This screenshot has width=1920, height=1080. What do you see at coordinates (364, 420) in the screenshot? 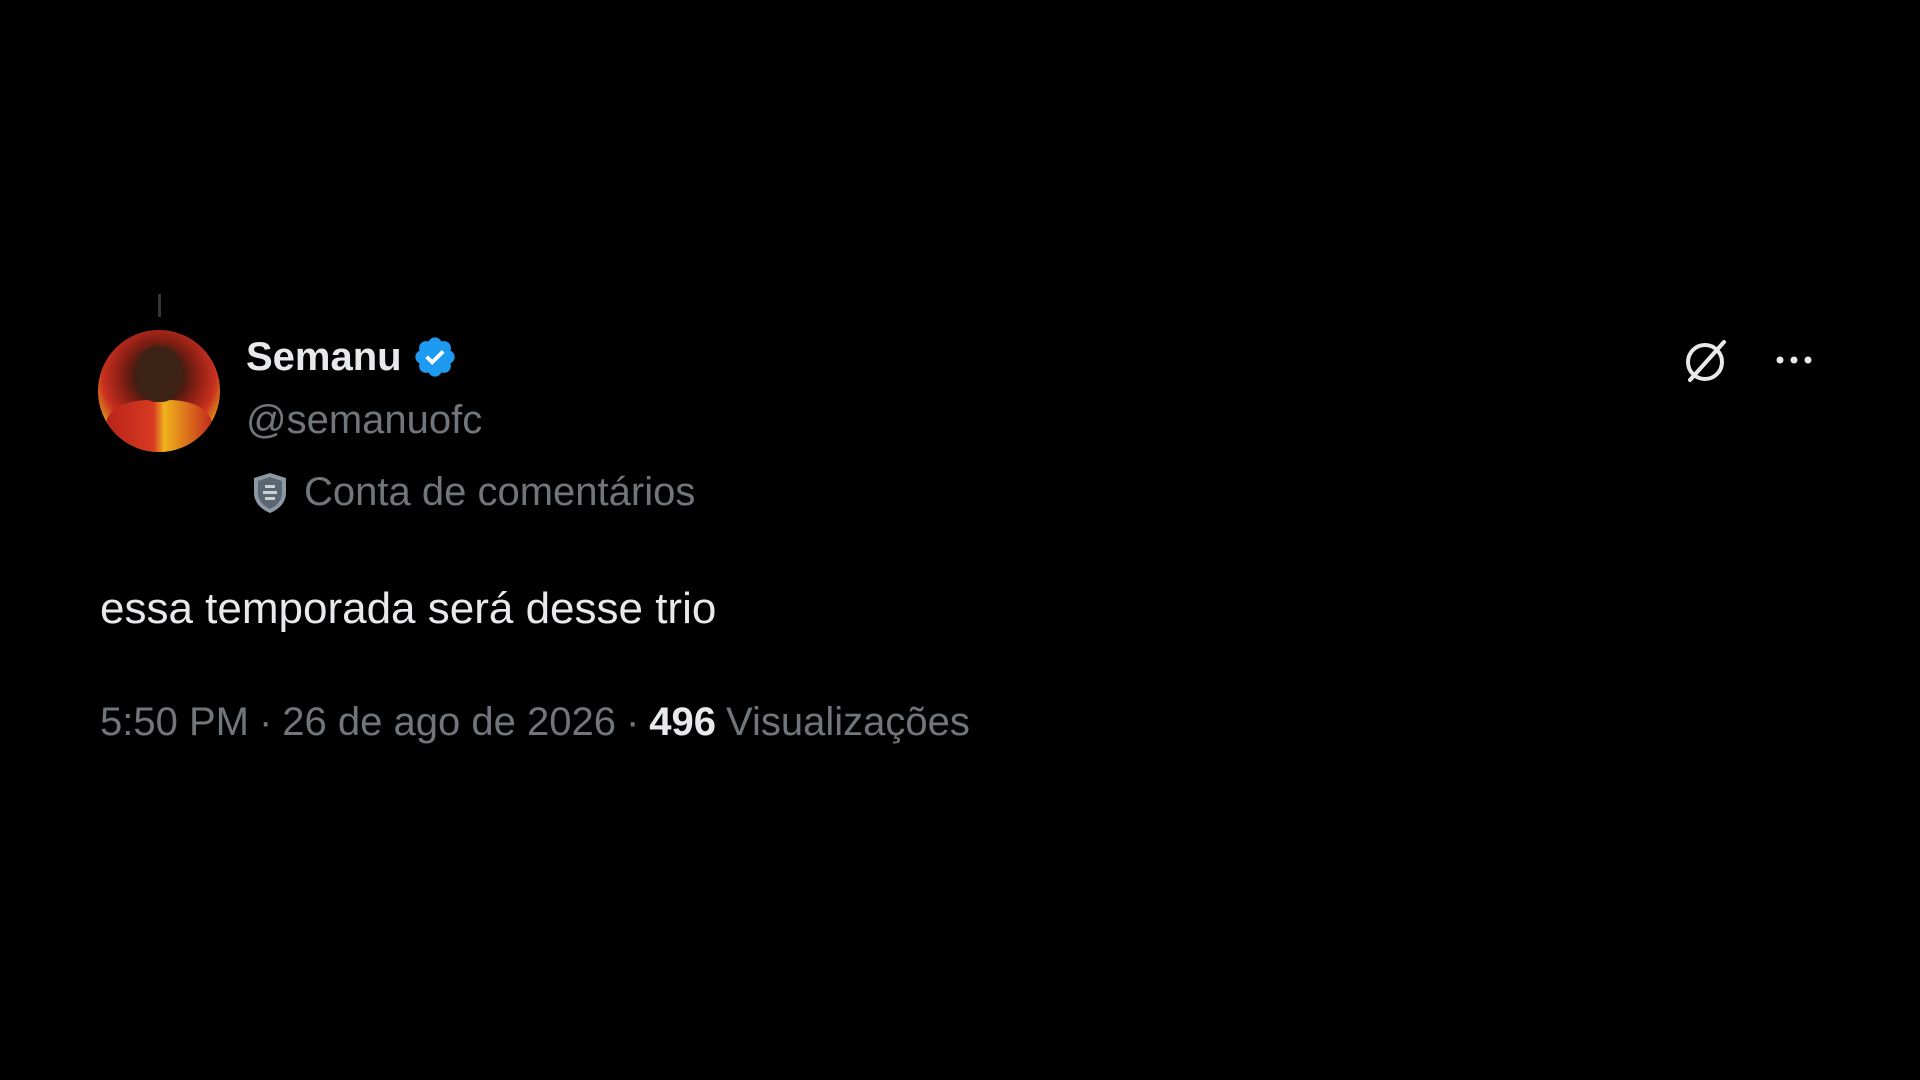
I see `author-handle: @semanuofc` at bounding box center [364, 420].